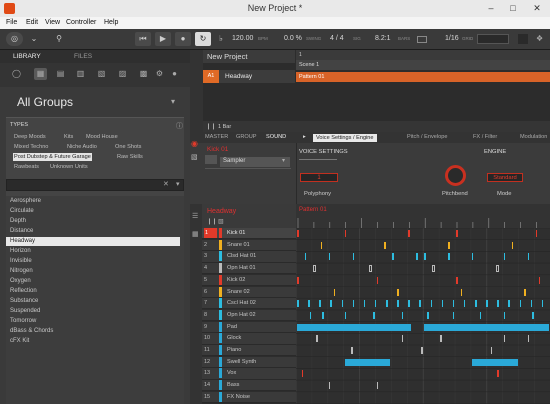 The height and width of the screenshot is (404, 550). What do you see at coordinates (14, 39) in the screenshot?
I see `maschine-logo-icon: ◎` at bounding box center [14, 39].